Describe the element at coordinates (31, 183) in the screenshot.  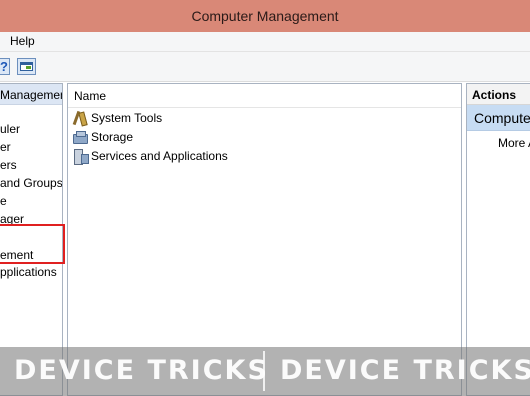
I see `tree-item-local-users-groups: and Groups` at that location.